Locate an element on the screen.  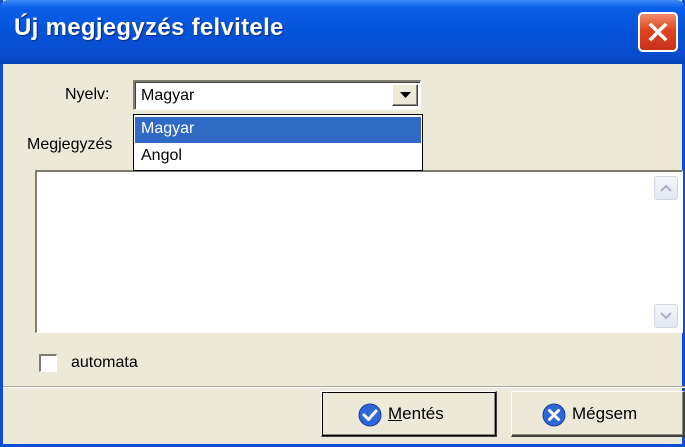
x-circle-icon is located at coordinates (554, 415).